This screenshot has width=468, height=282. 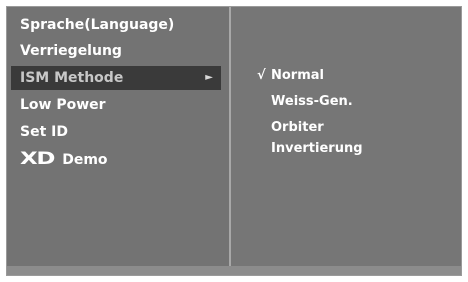 I want to click on option-label: Invertierung, so click(x=317, y=148).